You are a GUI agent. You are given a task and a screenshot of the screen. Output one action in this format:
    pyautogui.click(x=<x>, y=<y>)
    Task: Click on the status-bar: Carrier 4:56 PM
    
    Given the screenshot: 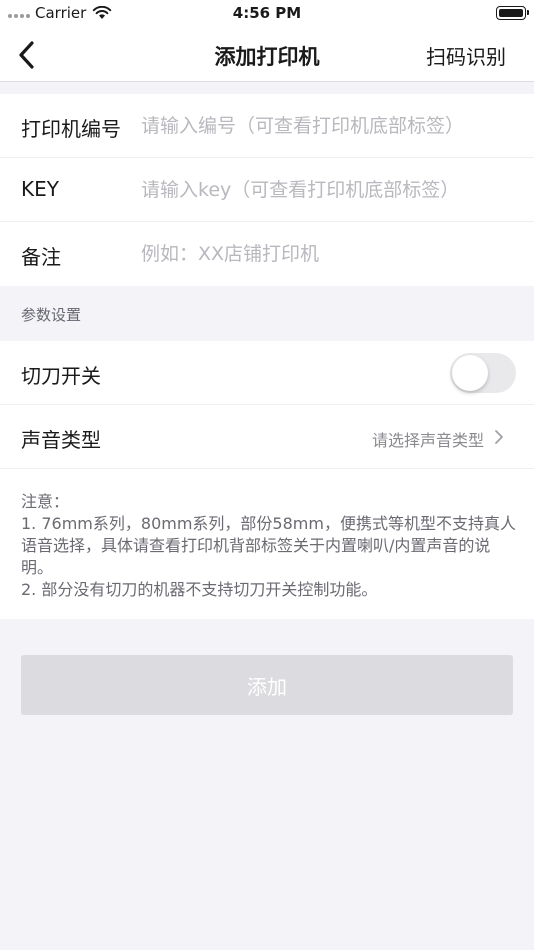 What is the action you would take?
    pyautogui.click(x=267, y=14)
    